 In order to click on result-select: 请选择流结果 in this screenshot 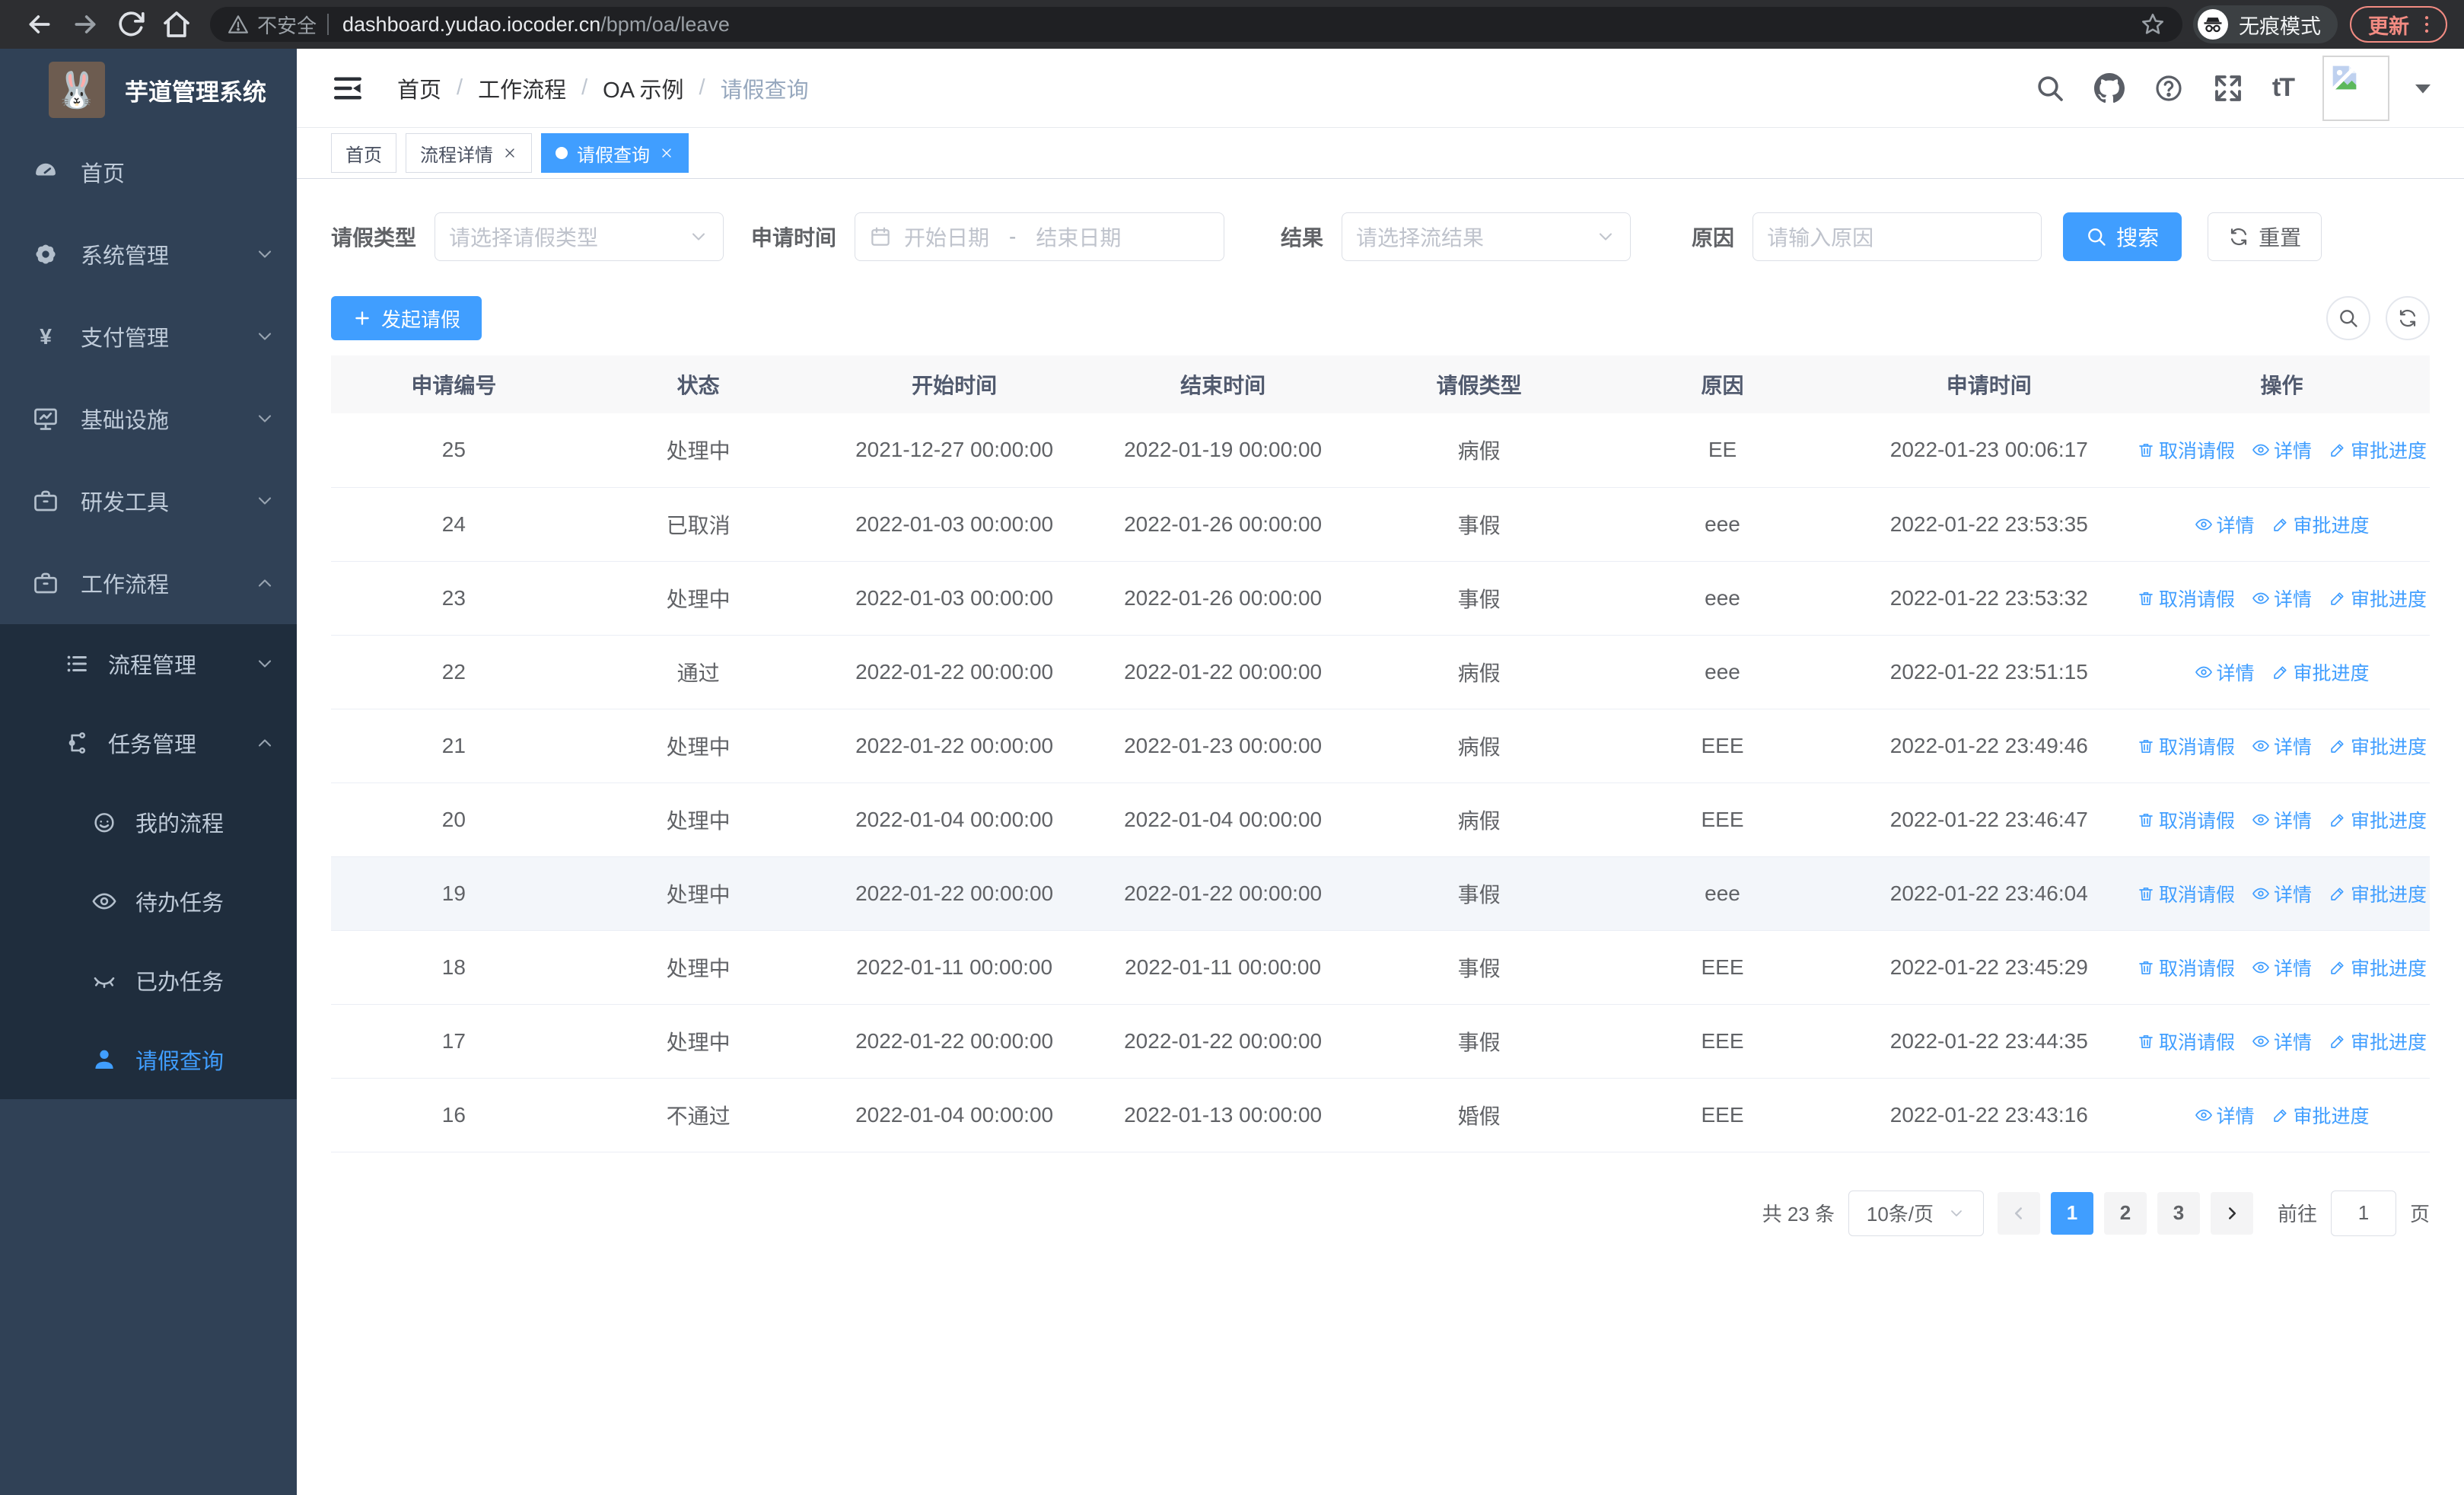, I will do `click(1487, 236)`.